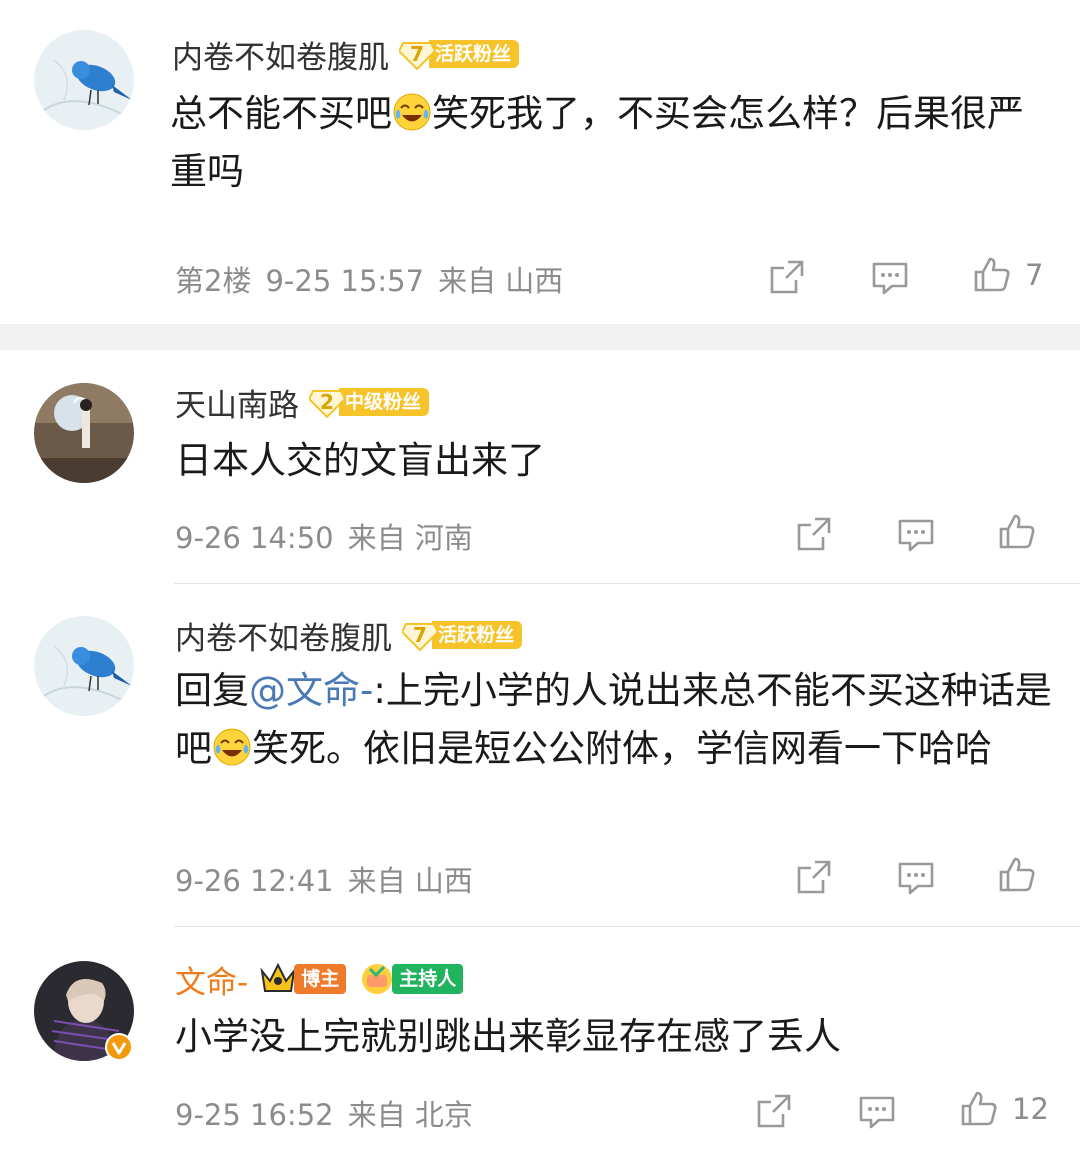 Image resolution: width=1080 pixels, height=1151 pixels. I want to click on mention-link: @文命-, so click(311, 690).